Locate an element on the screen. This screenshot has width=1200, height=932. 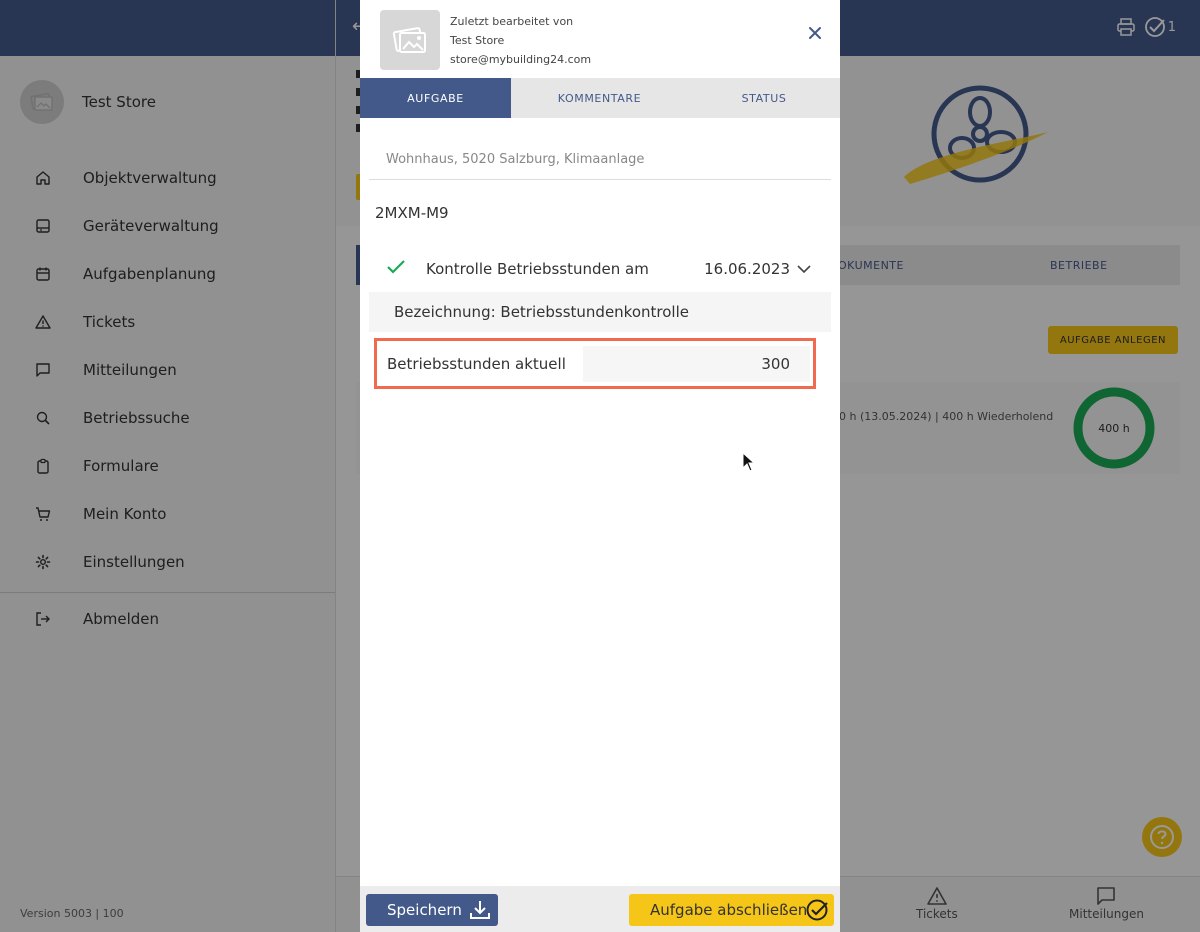
editor-email: store@mybuilding24.com is located at coordinates (521, 59).